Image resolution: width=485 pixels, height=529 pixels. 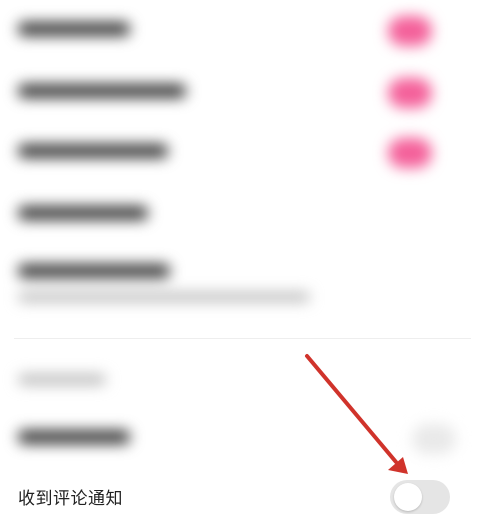 What do you see at coordinates (242, 338) in the screenshot?
I see `divider` at bounding box center [242, 338].